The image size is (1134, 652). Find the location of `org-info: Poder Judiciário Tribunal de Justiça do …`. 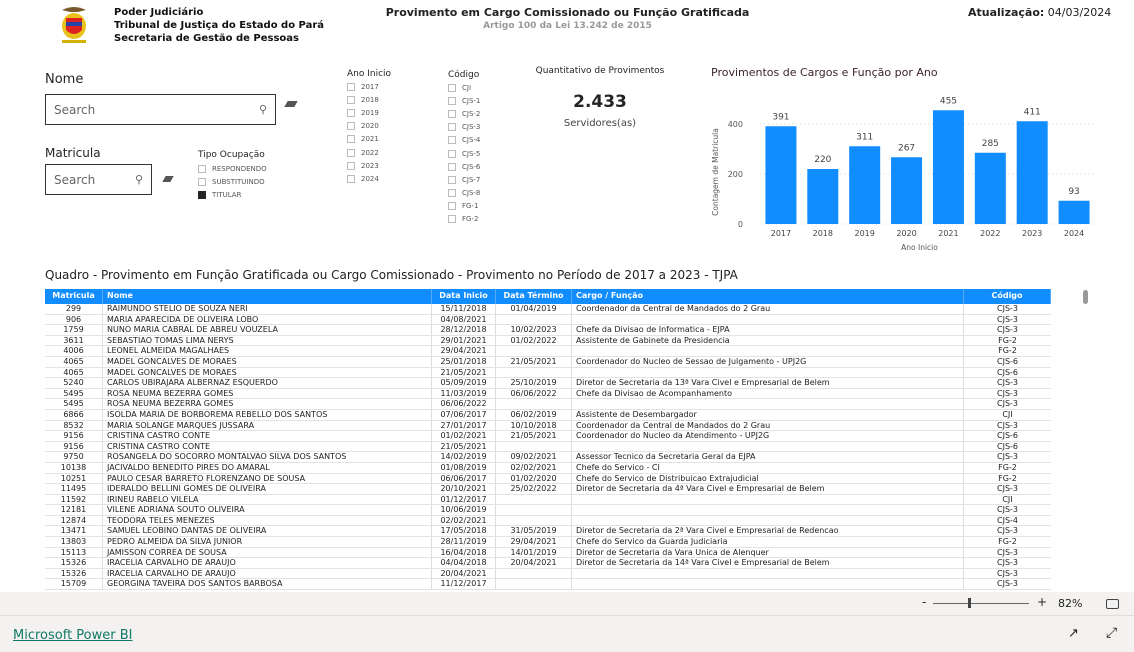

org-info: Poder Judiciário Tribunal de Justiça do … is located at coordinates (219, 25).